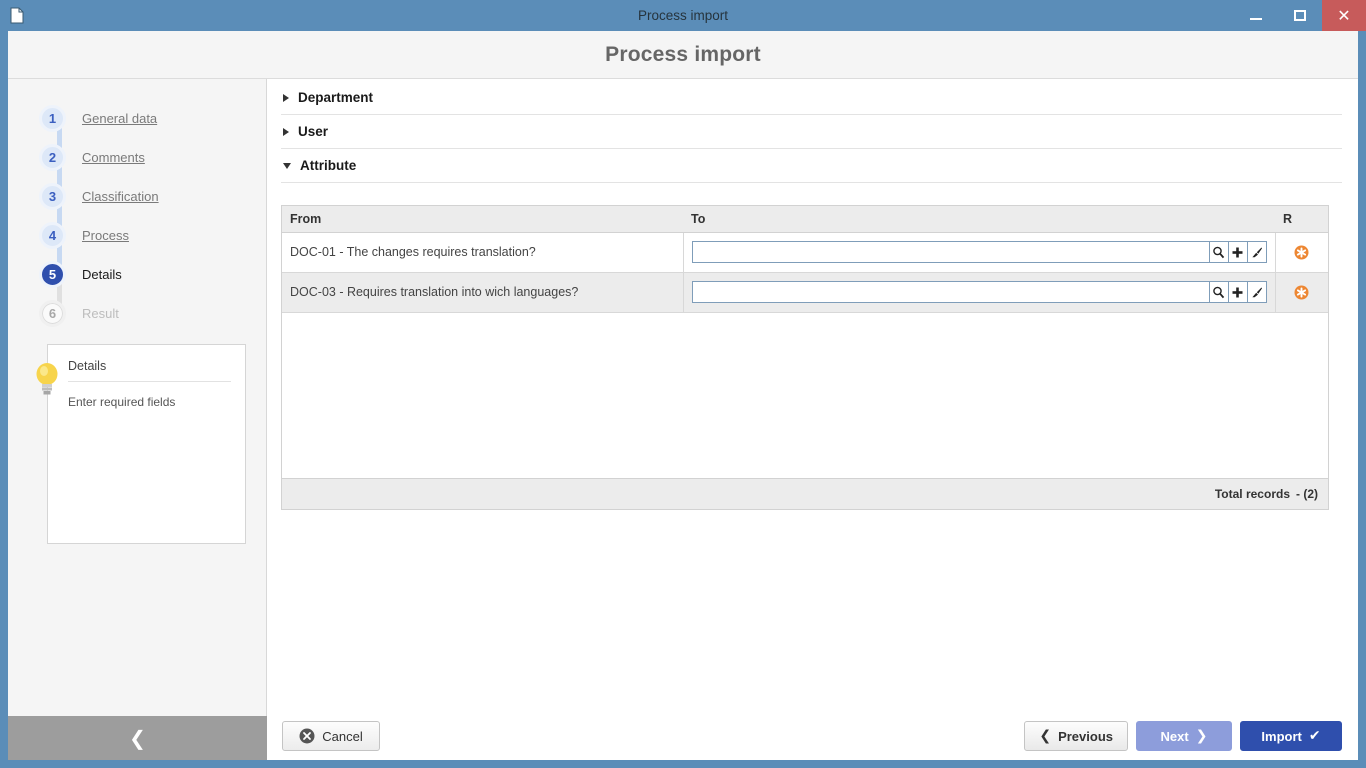  Describe the element at coordinates (811, 98) in the screenshot. I see `section-header-department: Department` at that location.